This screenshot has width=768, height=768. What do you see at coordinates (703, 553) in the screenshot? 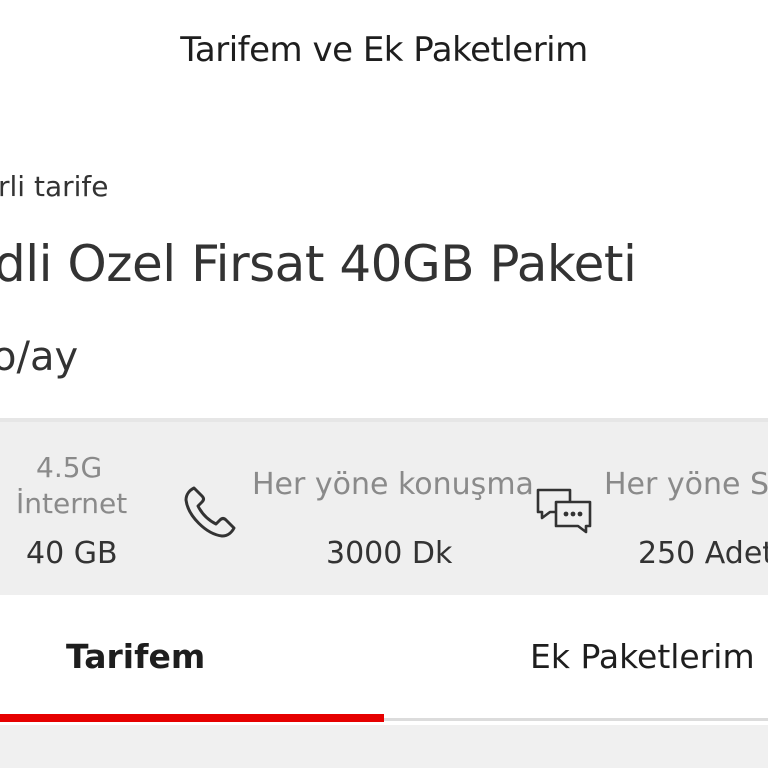
I see `benefit-sms-value: 250 Adet` at bounding box center [703, 553].